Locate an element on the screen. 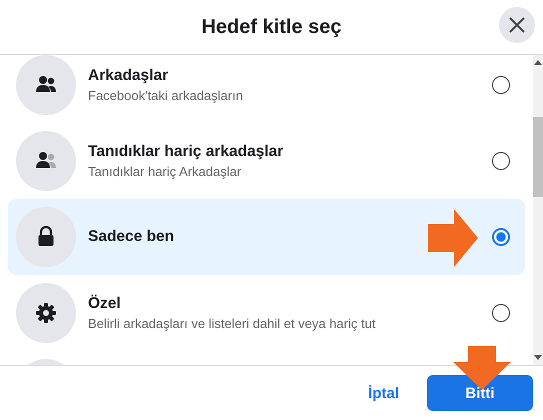 Image resolution: width=543 pixels, height=420 pixels. cancel-link: İptal is located at coordinates (383, 393).